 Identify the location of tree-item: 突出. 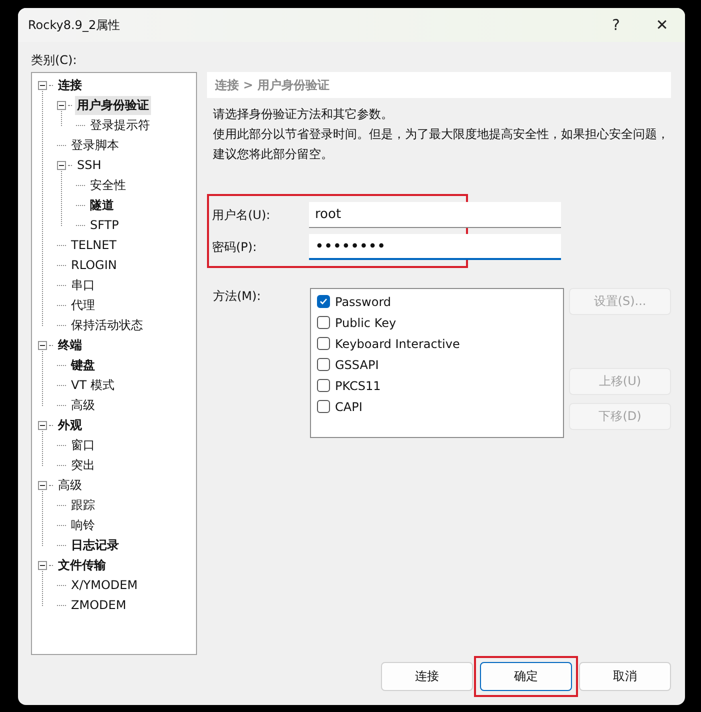
(83, 465).